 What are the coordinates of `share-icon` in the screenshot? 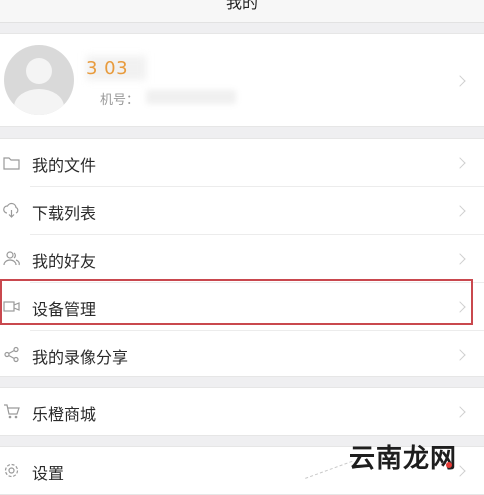 It's located at (11, 354).